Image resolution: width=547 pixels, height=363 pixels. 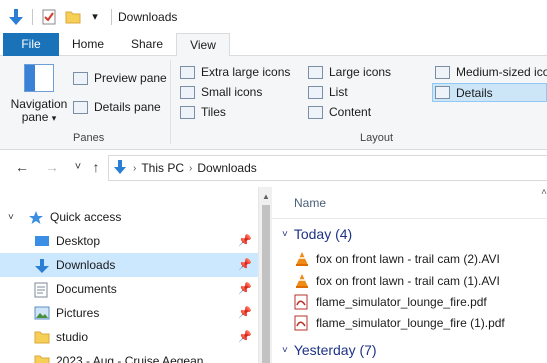 What do you see at coordinates (49, 17) in the screenshot?
I see `properties-icon` at bounding box center [49, 17].